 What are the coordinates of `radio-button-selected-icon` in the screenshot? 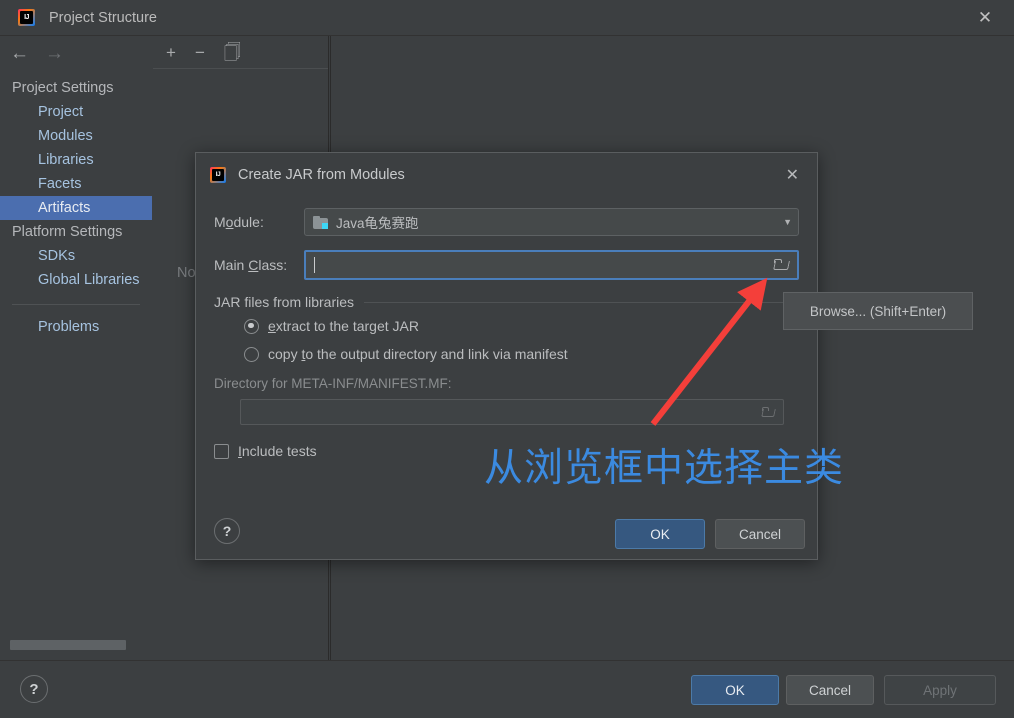 It's located at (251, 326).